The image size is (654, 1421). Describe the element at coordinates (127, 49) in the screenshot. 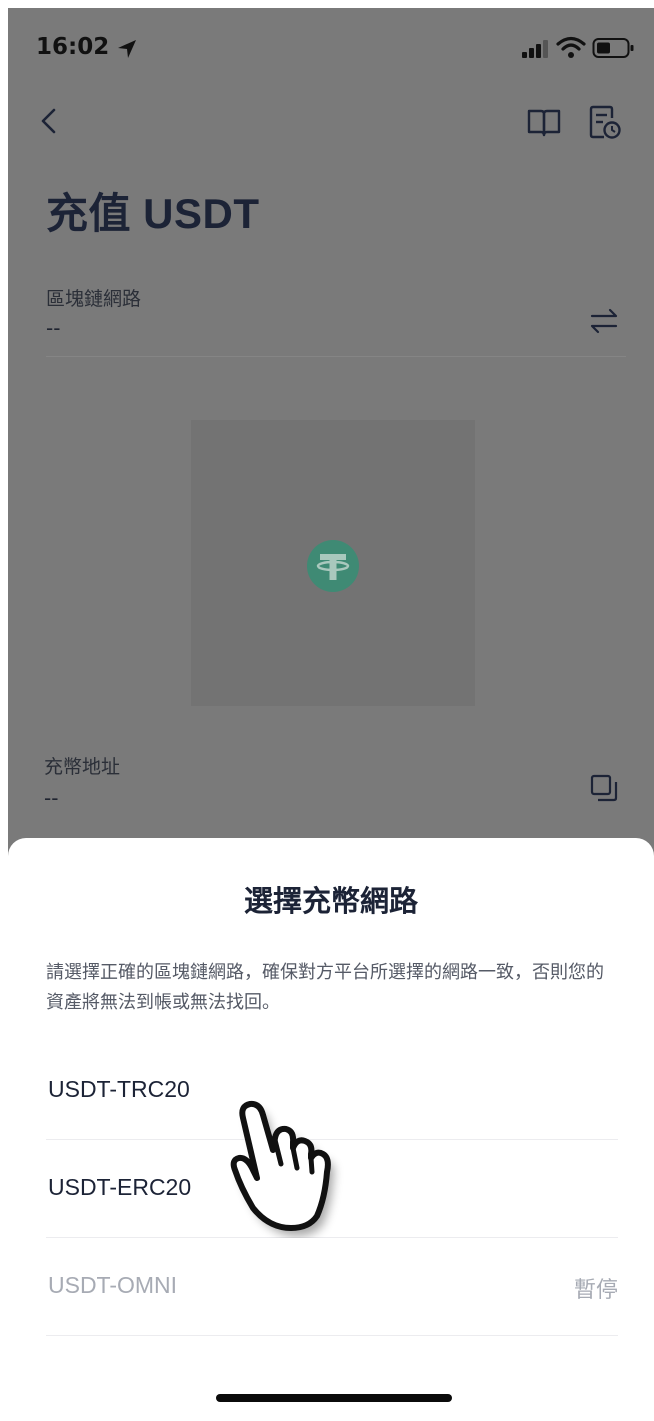

I see `location-arrow-icon` at that location.